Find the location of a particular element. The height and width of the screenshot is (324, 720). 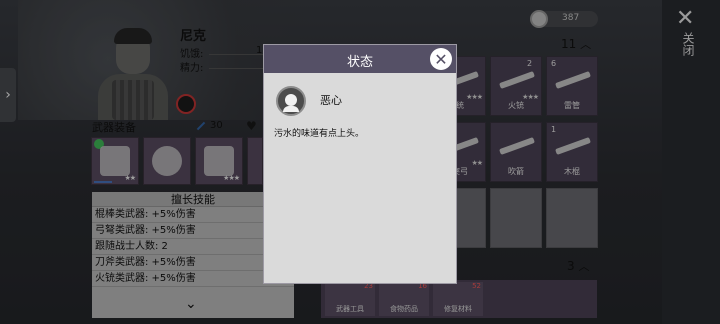

close-icon: ✕ is located at coordinates (441, 59).